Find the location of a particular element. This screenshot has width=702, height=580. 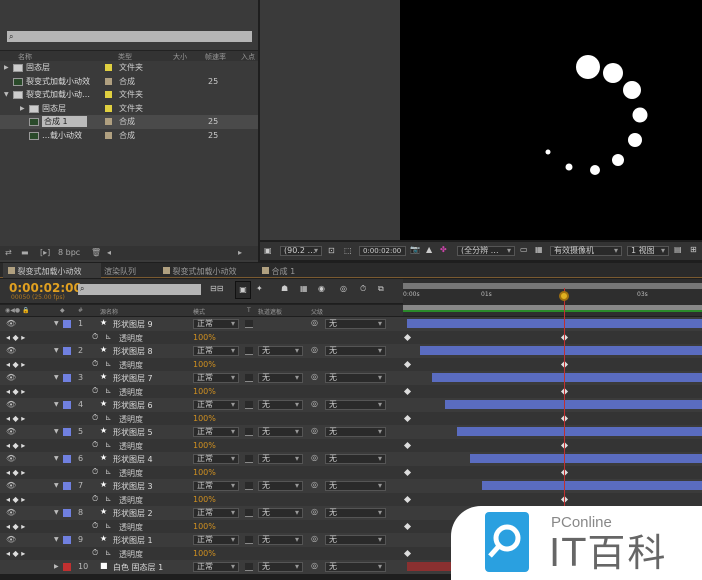

layer-name: 形状图层 1 is located at coordinates (133, 540).